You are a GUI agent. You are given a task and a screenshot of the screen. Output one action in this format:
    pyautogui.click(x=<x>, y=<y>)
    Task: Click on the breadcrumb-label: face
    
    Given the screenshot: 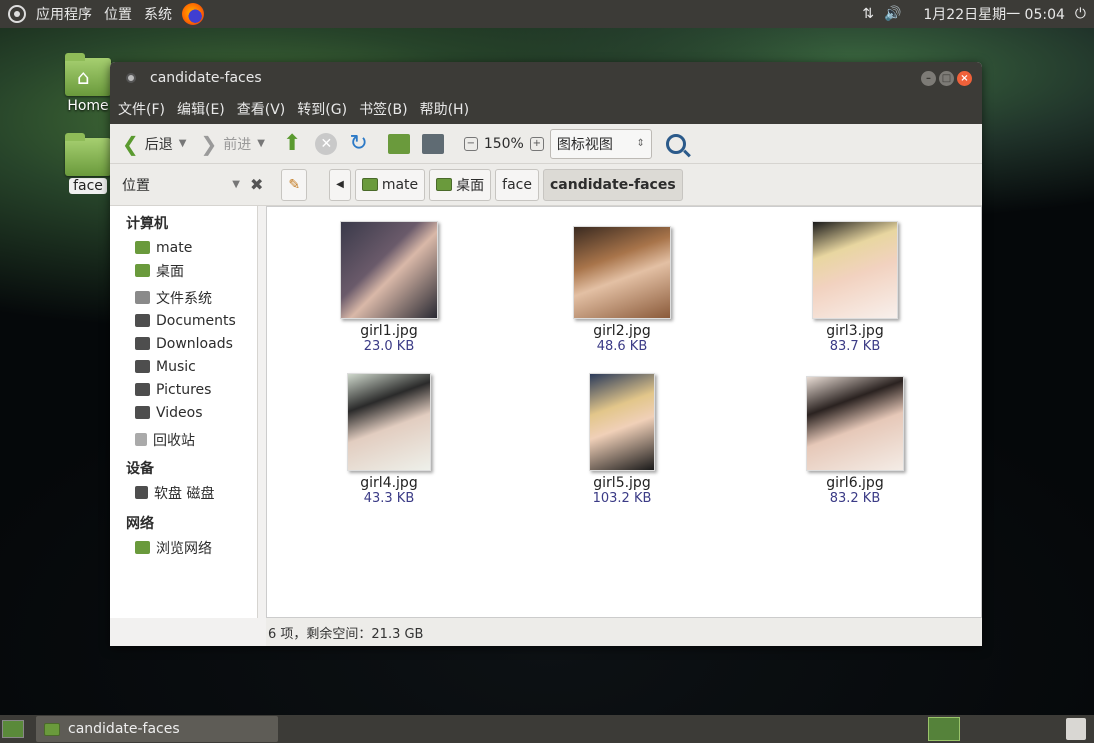 What is the action you would take?
    pyautogui.click(x=517, y=184)
    